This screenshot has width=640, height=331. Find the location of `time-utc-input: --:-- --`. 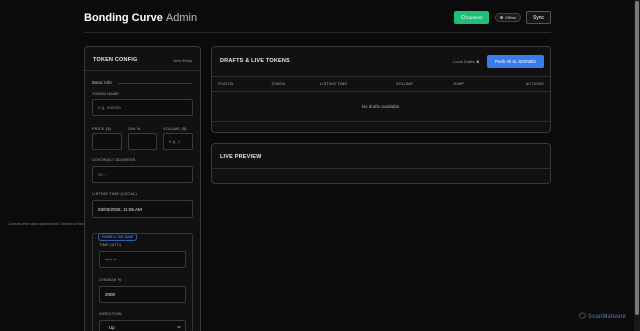

time-utc-input: --:-- -- is located at coordinates (142, 259).